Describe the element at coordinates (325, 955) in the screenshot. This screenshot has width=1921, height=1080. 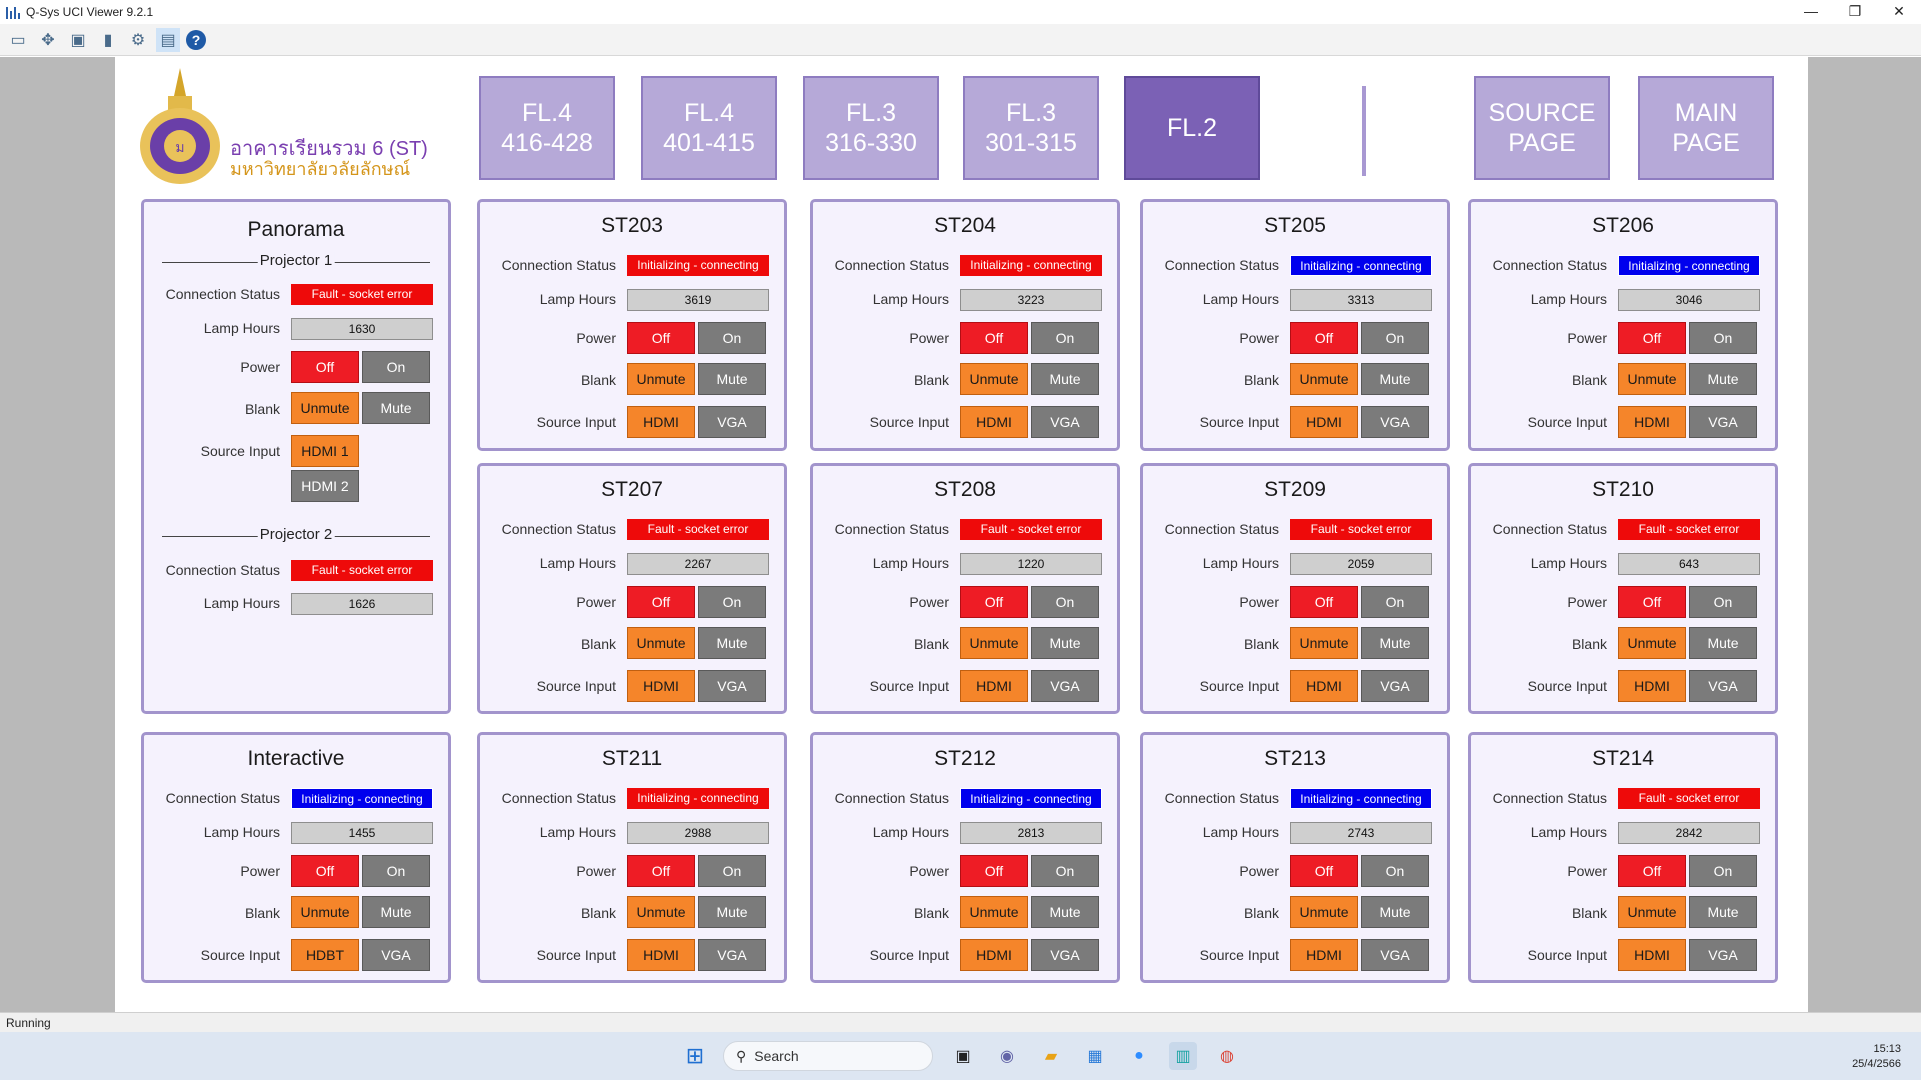
I see `source-hdbt-button: HDBT` at that location.